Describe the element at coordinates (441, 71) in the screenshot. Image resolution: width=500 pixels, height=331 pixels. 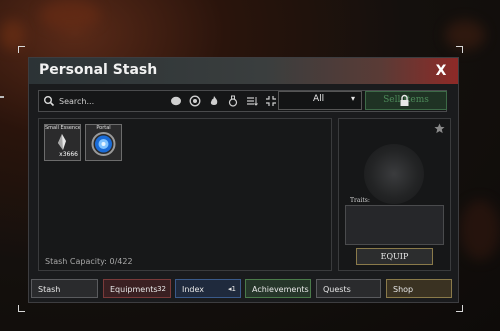
I see `close-button: X` at that location.